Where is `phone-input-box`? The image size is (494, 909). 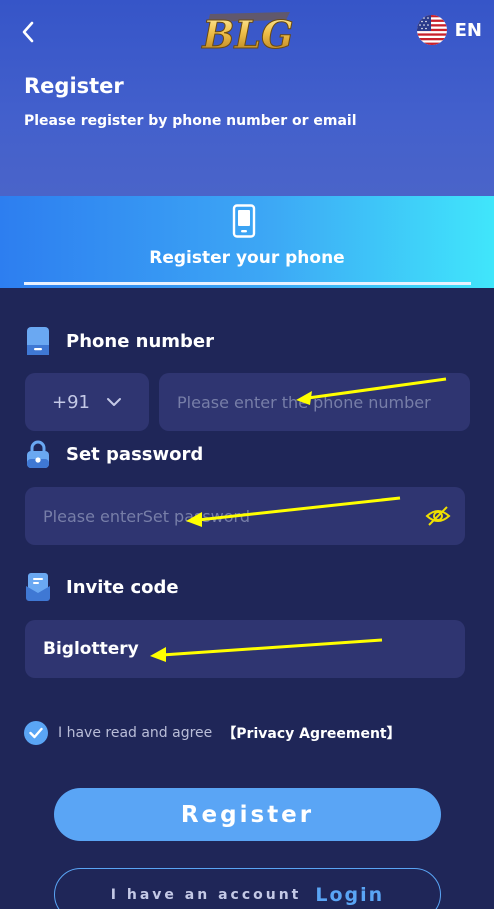 phone-input-box is located at coordinates (314, 402).